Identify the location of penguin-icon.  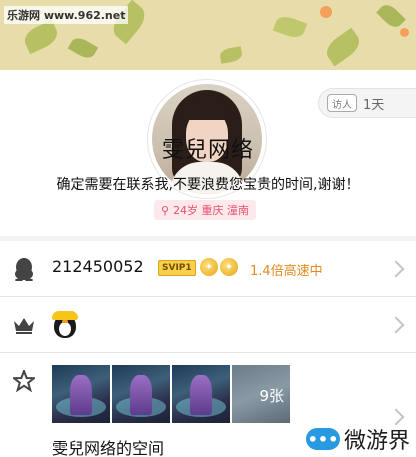
(24, 269).